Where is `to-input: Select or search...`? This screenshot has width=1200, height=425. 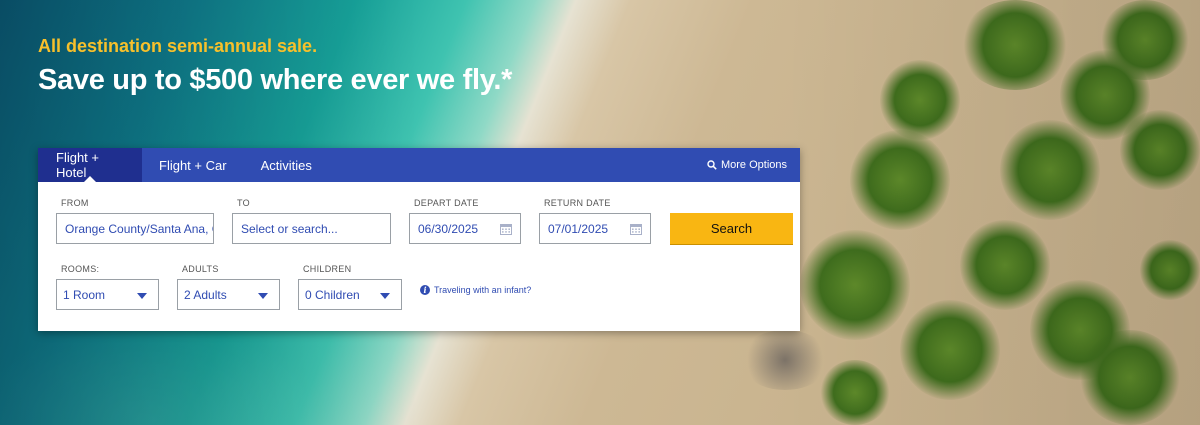
to-input: Select or search... is located at coordinates (311, 228).